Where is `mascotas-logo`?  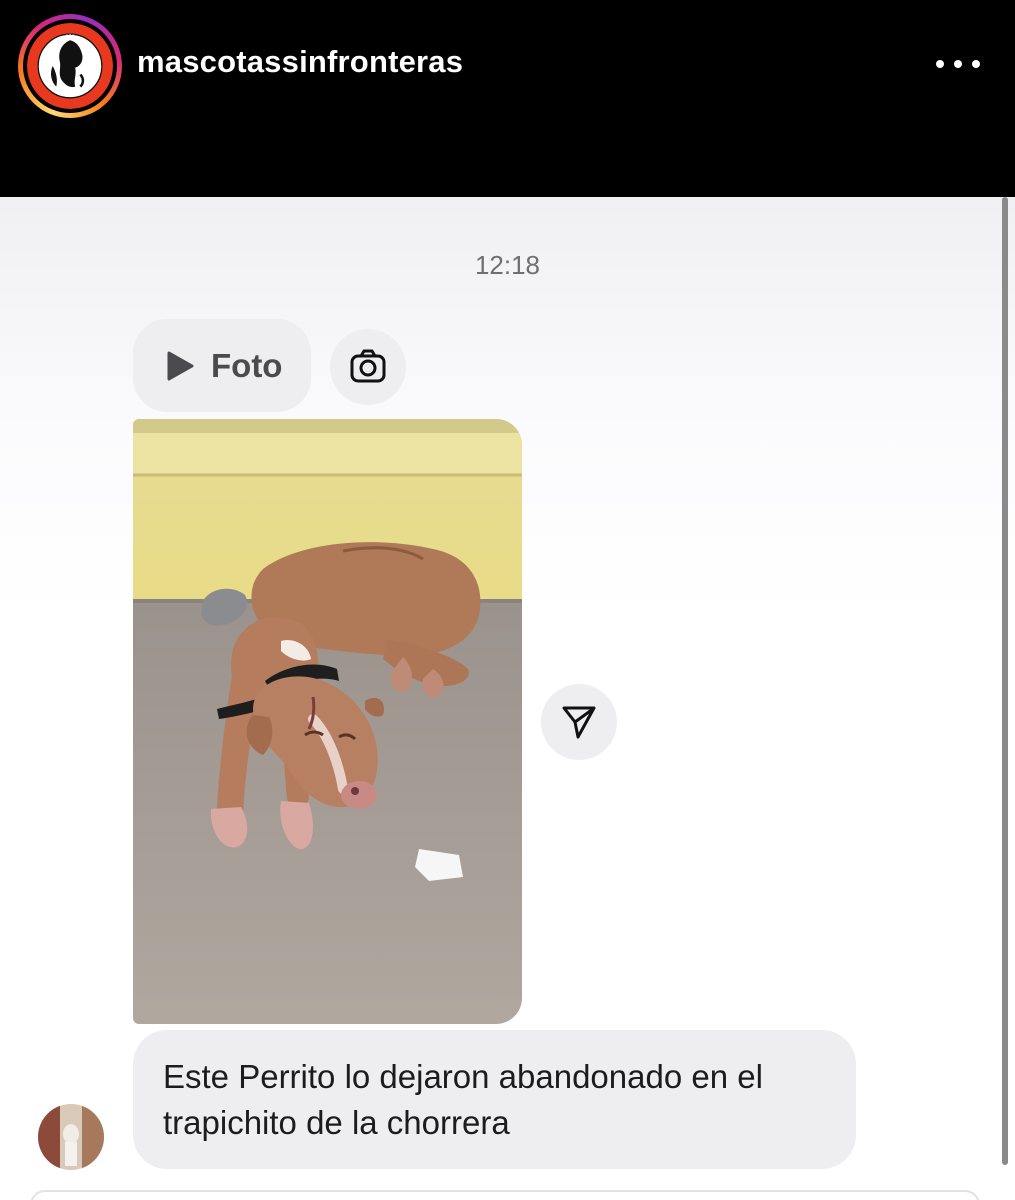
mascotas-logo is located at coordinates (70, 66).